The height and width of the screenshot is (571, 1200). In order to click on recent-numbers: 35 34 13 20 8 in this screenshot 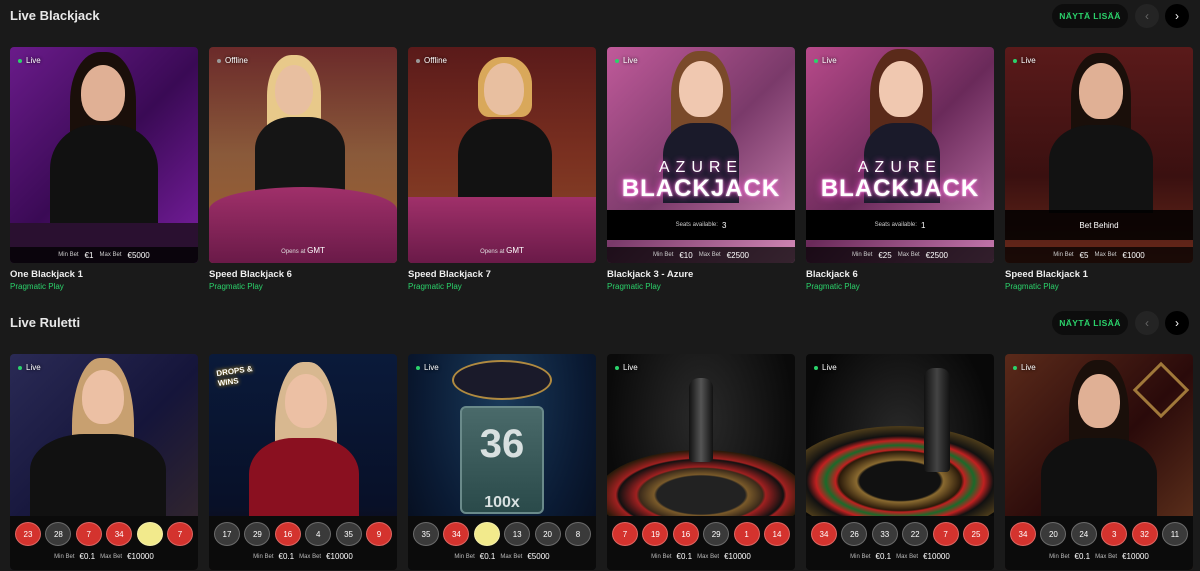, I will do `click(502, 534)`.